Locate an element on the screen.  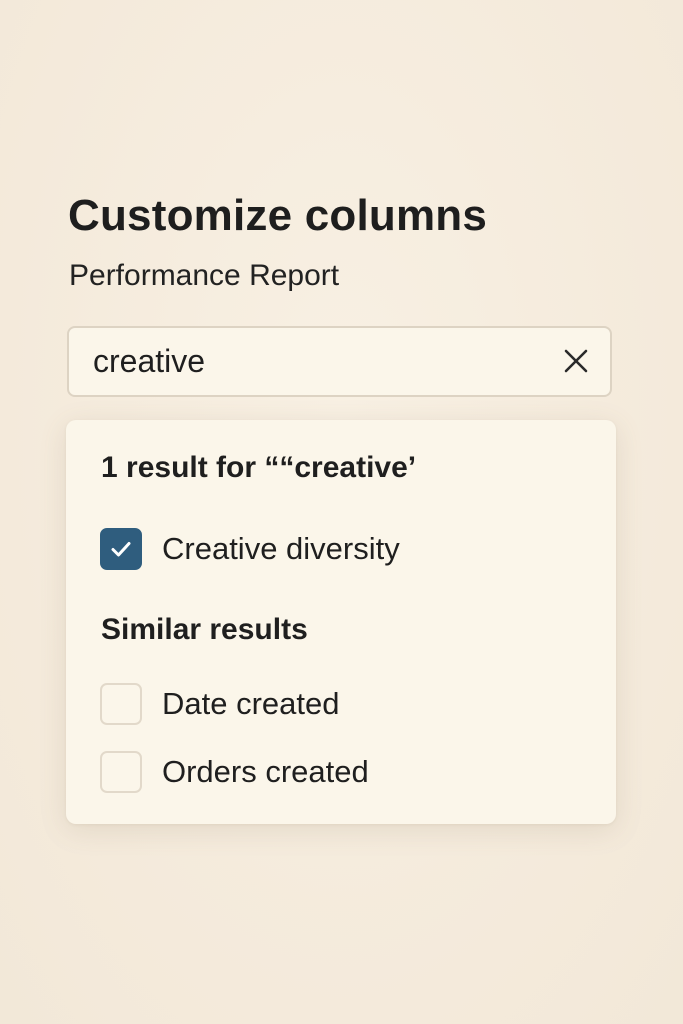
option-creative-diversity: Creative diversity is located at coordinates (250, 549).